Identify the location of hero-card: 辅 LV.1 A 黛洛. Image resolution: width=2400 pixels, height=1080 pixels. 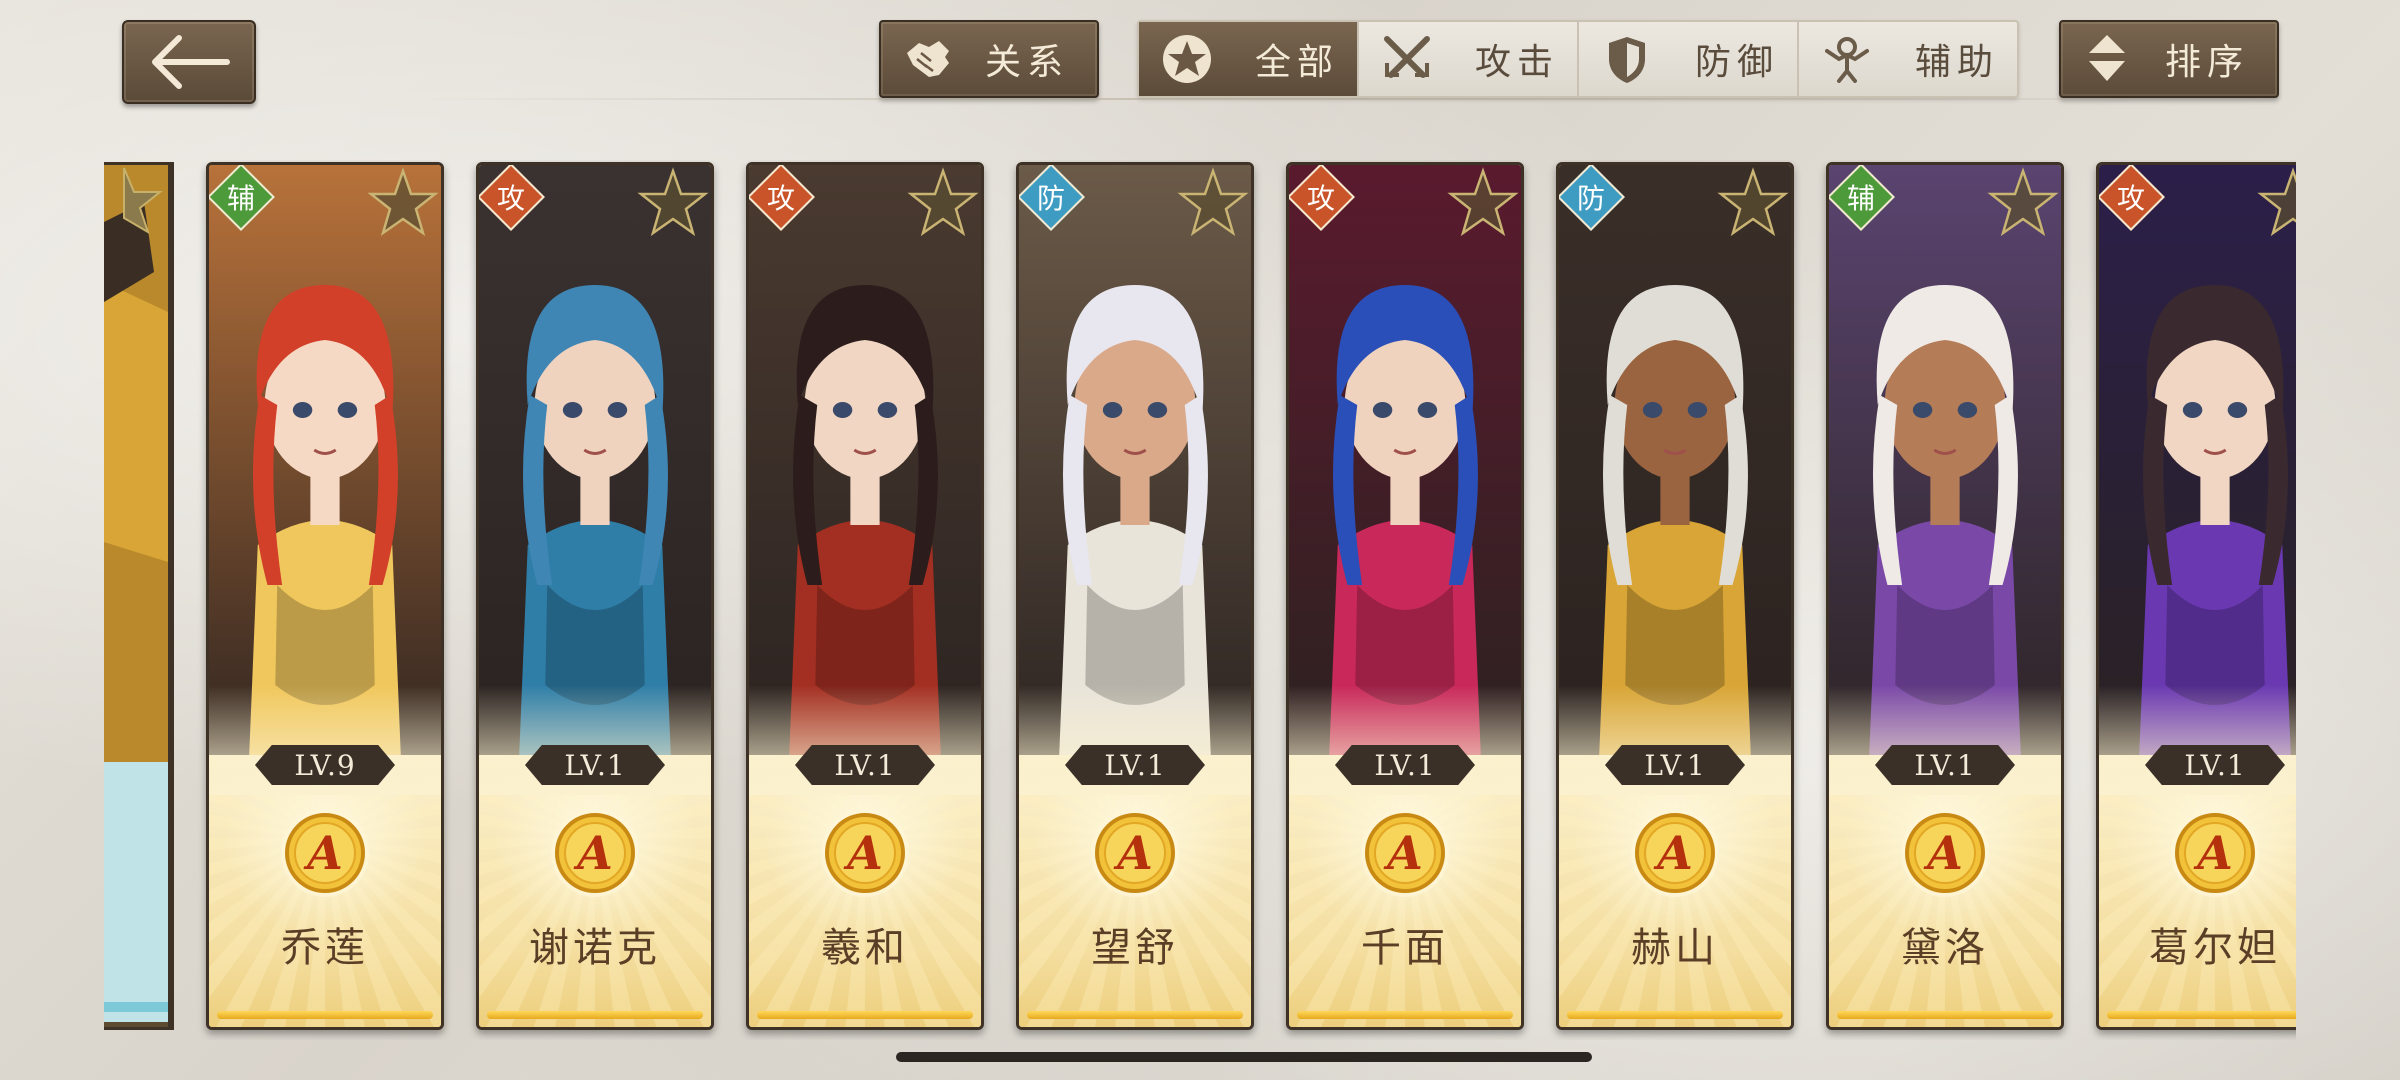
(1945, 596).